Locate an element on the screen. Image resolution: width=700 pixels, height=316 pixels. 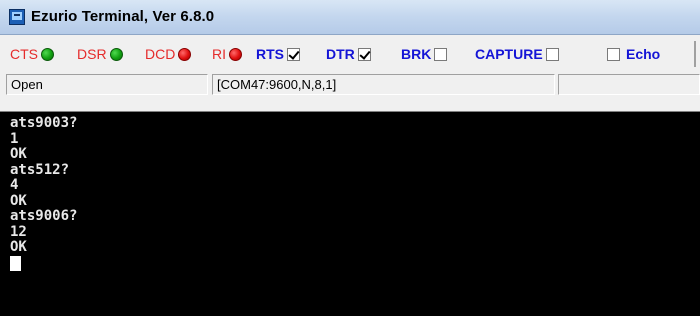
port-settings-panel: [COM47:9600,N,8,1] is located at coordinates (383, 84).